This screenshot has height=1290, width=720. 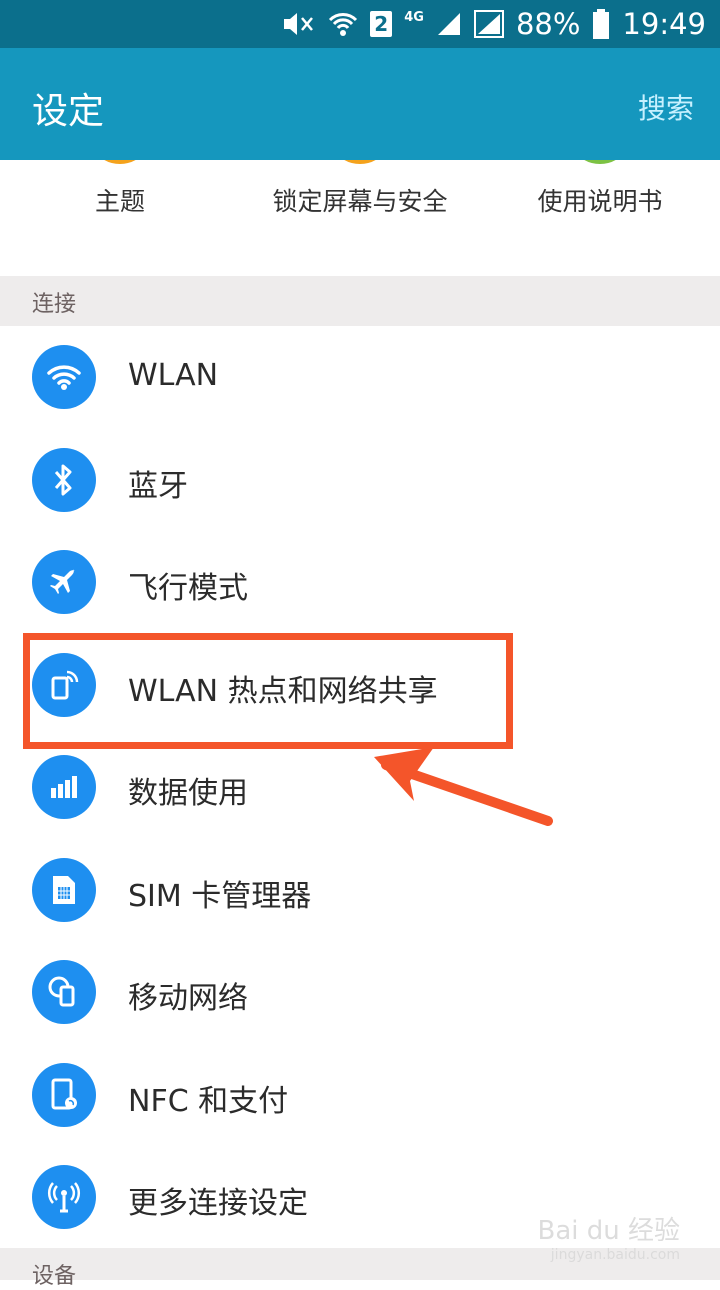 What do you see at coordinates (360, 582) in the screenshot?
I see `list-item-airplane-mode: 飞行模式` at bounding box center [360, 582].